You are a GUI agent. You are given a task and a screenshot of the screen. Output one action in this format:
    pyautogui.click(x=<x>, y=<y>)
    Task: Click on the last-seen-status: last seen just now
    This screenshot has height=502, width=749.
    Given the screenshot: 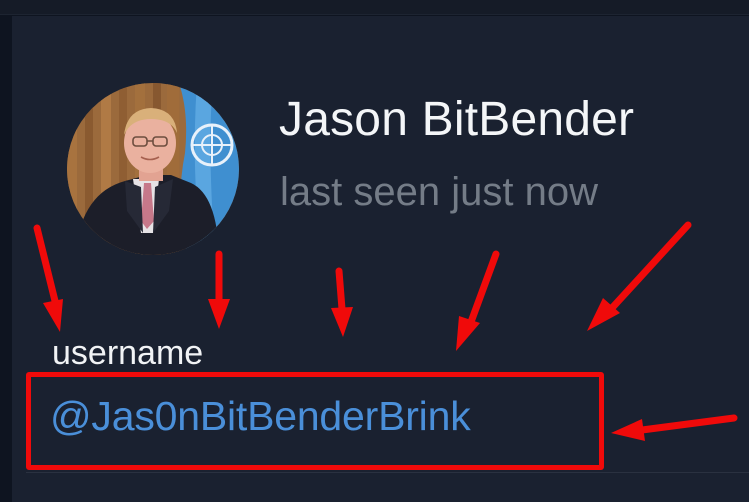 What is the action you would take?
    pyautogui.click(x=439, y=192)
    